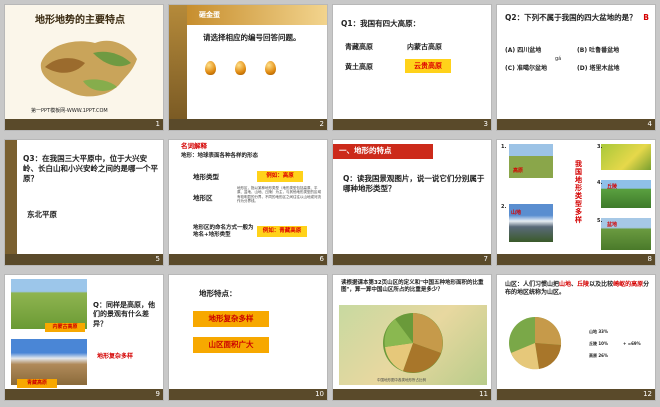 The height and width of the screenshot is (407, 660). I want to click on slide-thumbnail-10: 地形特点： 地形复杂多样 山区面积广大 10, so click(248, 337).